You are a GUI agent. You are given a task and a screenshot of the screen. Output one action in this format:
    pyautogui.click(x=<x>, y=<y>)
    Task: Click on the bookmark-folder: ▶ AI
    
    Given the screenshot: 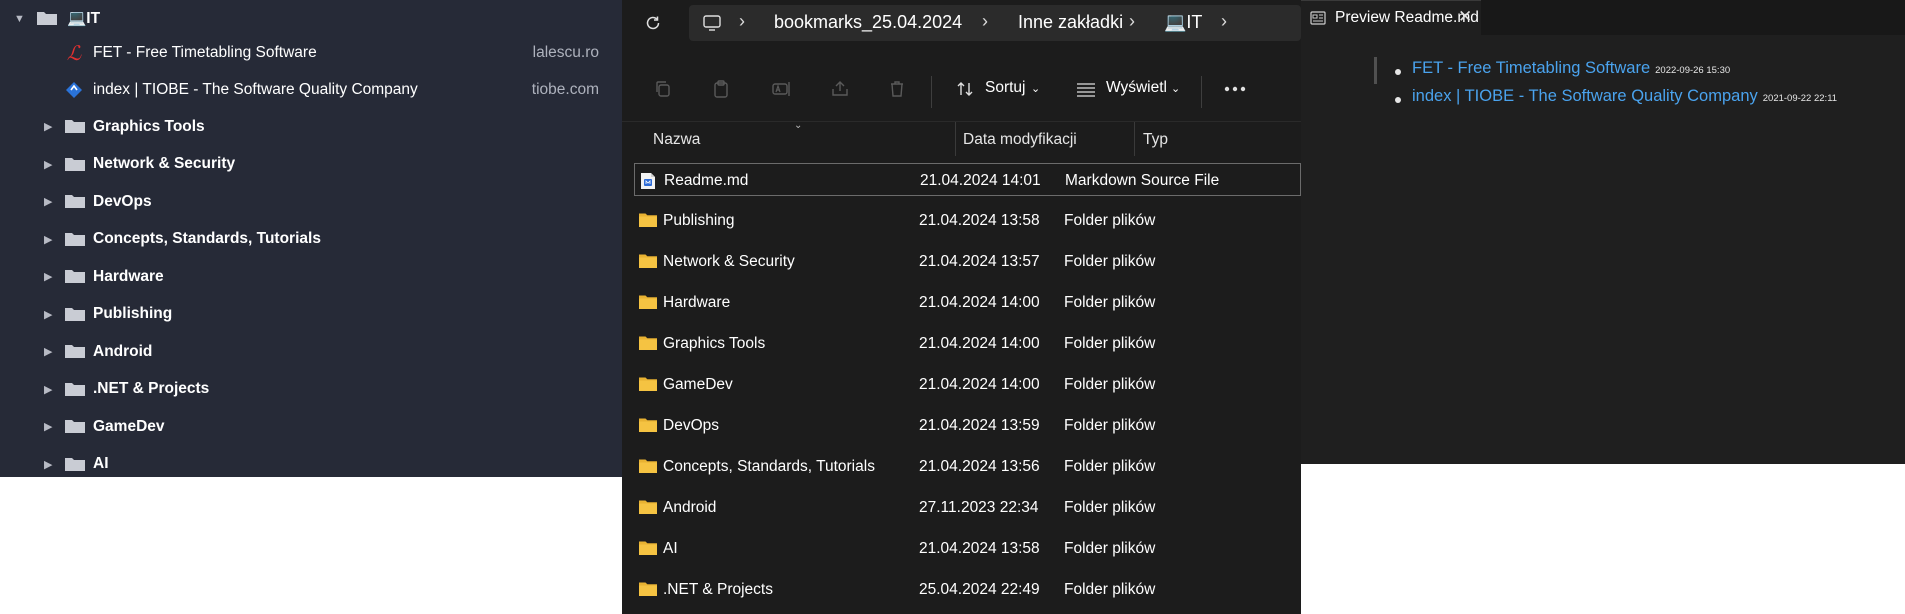 What is the action you would take?
    pyautogui.click(x=311, y=464)
    